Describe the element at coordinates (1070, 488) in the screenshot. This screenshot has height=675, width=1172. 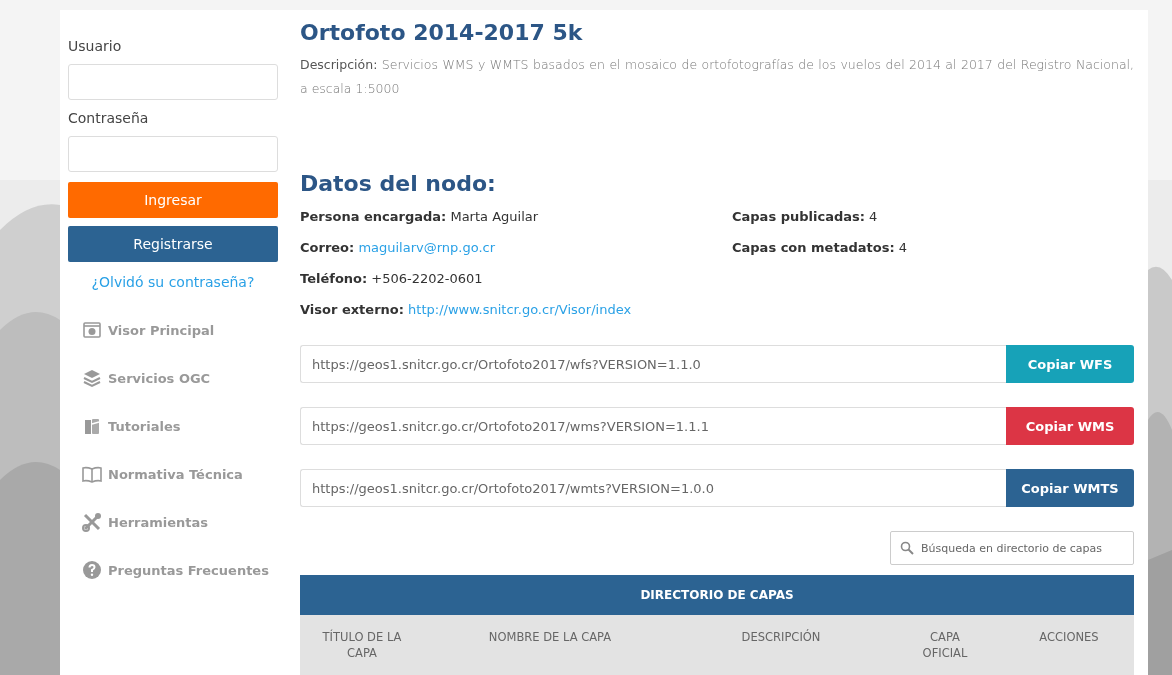
I see `copy-button: Copiar WMTS` at that location.